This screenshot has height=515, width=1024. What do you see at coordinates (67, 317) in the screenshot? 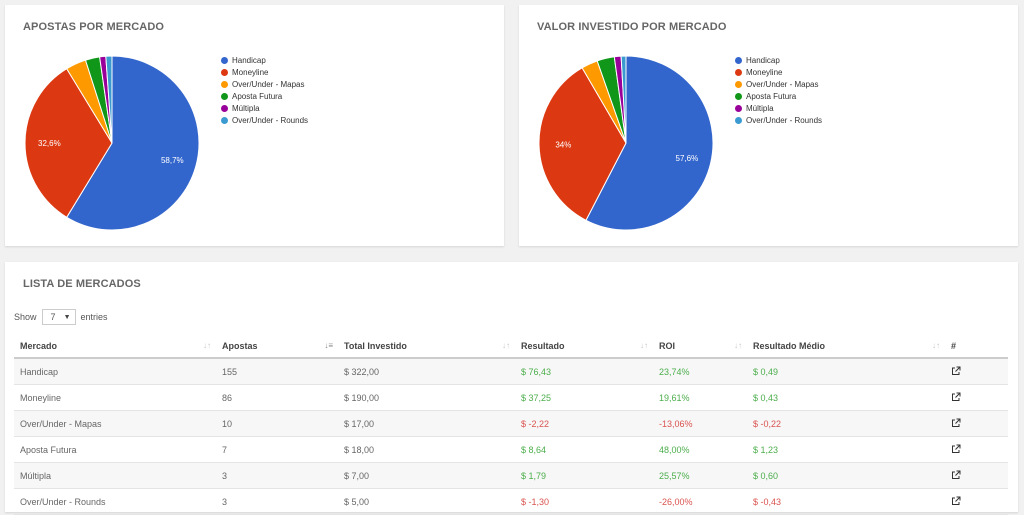
I see `caret-down-icon: ▼` at bounding box center [67, 317].